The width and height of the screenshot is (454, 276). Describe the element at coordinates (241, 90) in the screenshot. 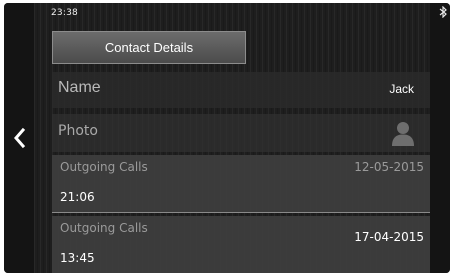

I see `contact-name-row: Name Jack` at that location.